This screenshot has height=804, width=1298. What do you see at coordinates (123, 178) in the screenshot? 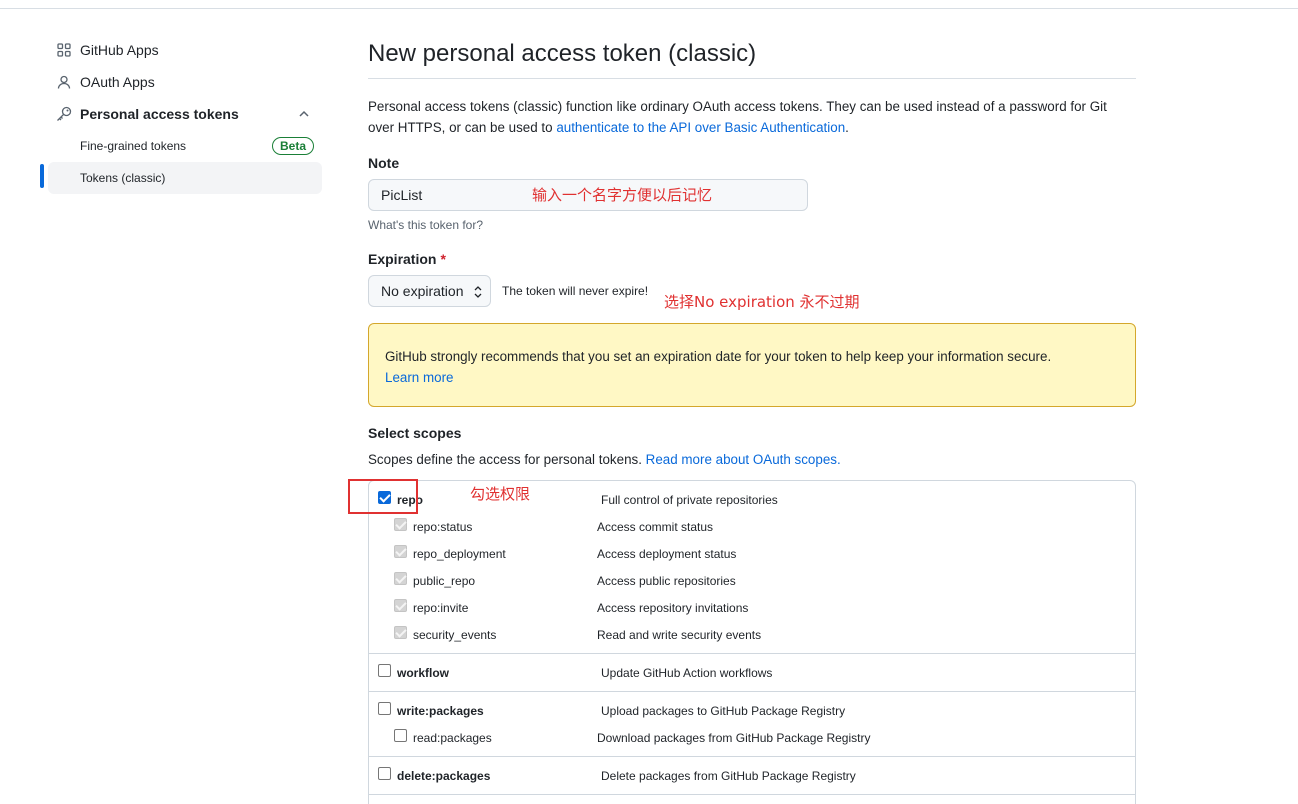
I see `sidebar-subitem-label: Tokens (classic)` at bounding box center [123, 178].